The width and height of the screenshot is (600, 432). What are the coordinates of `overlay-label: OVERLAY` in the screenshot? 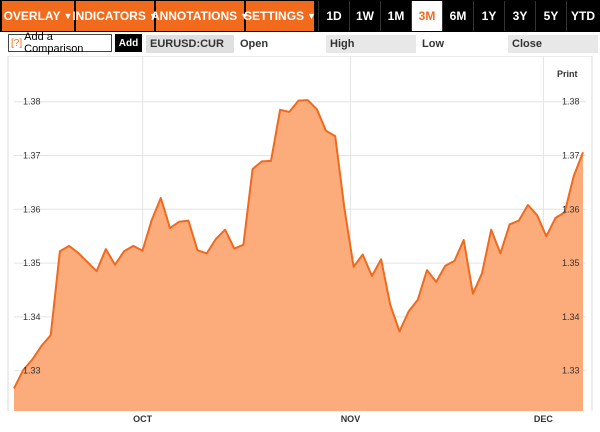 It's located at (32, 16).